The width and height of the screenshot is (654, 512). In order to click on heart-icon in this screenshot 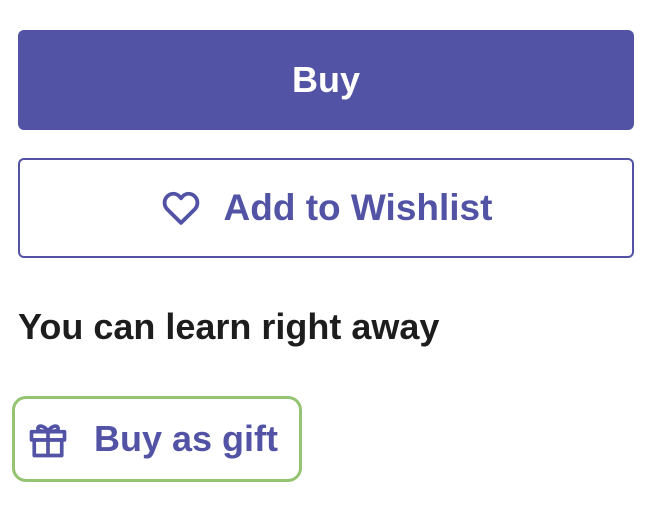, I will do `click(181, 208)`.